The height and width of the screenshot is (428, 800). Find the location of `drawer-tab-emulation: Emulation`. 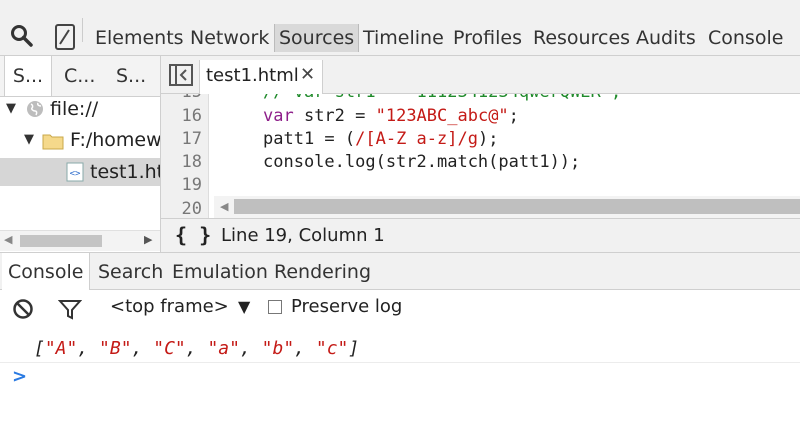

drawer-tab-emulation: Emulation is located at coordinates (220, 272).